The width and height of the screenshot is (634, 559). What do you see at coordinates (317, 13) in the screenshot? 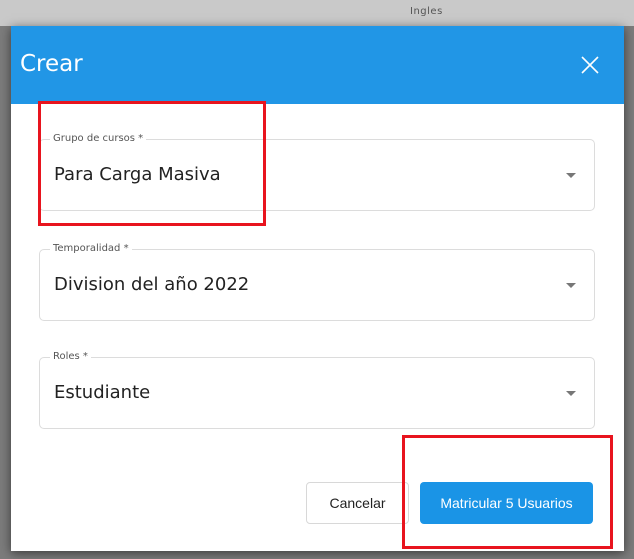
I see `backdrop-header: Ingles` at bounding box center [317, 13].